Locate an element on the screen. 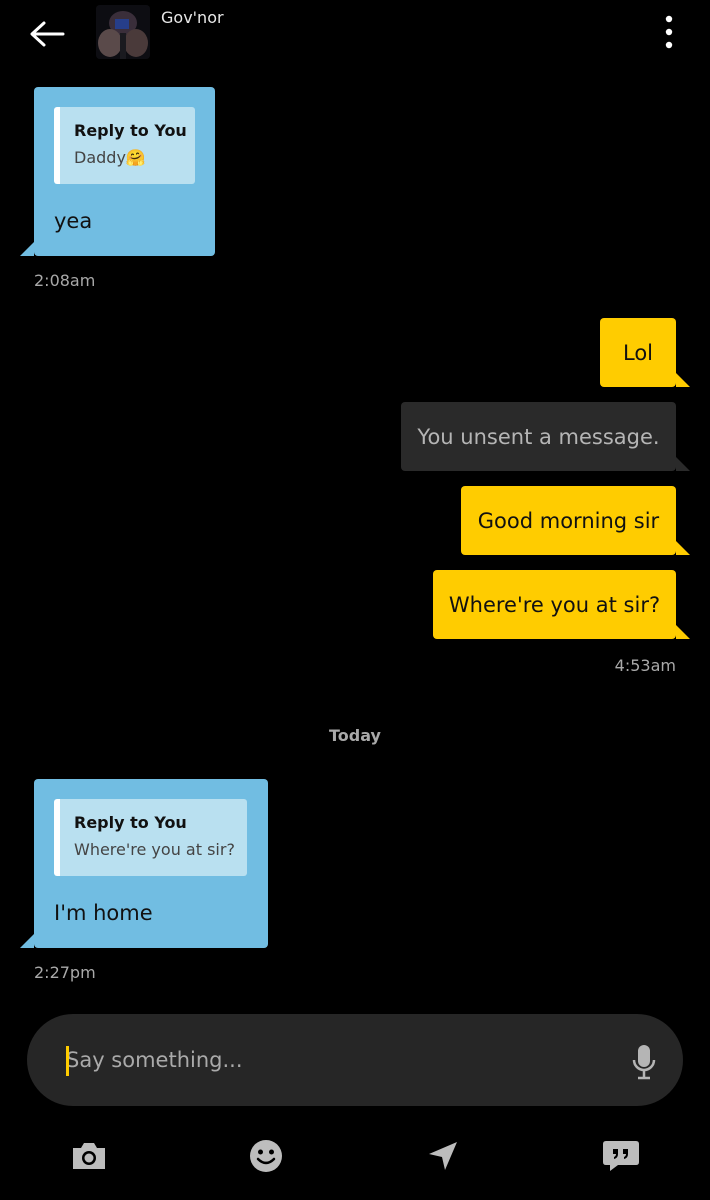 The height and width of the screenshot is (1200, 710). more-options-button is located at coordinates (669, 32).